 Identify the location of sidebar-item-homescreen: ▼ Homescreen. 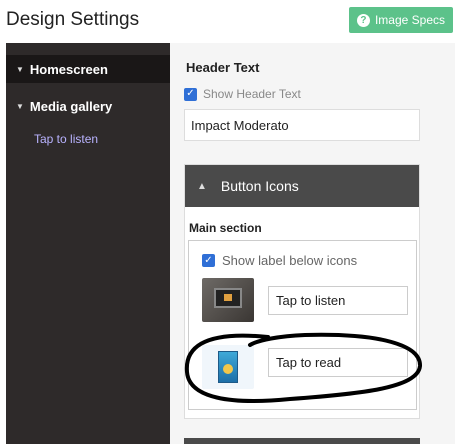
(88, 69).